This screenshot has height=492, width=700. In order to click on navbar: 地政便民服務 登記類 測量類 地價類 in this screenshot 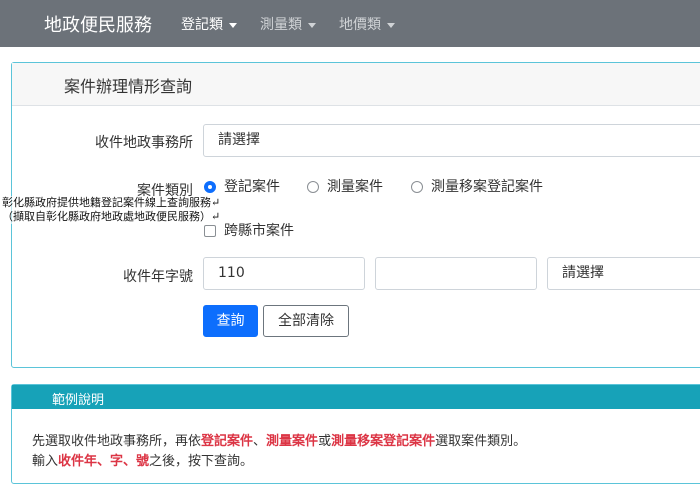, I will do `click(350, 23)`.